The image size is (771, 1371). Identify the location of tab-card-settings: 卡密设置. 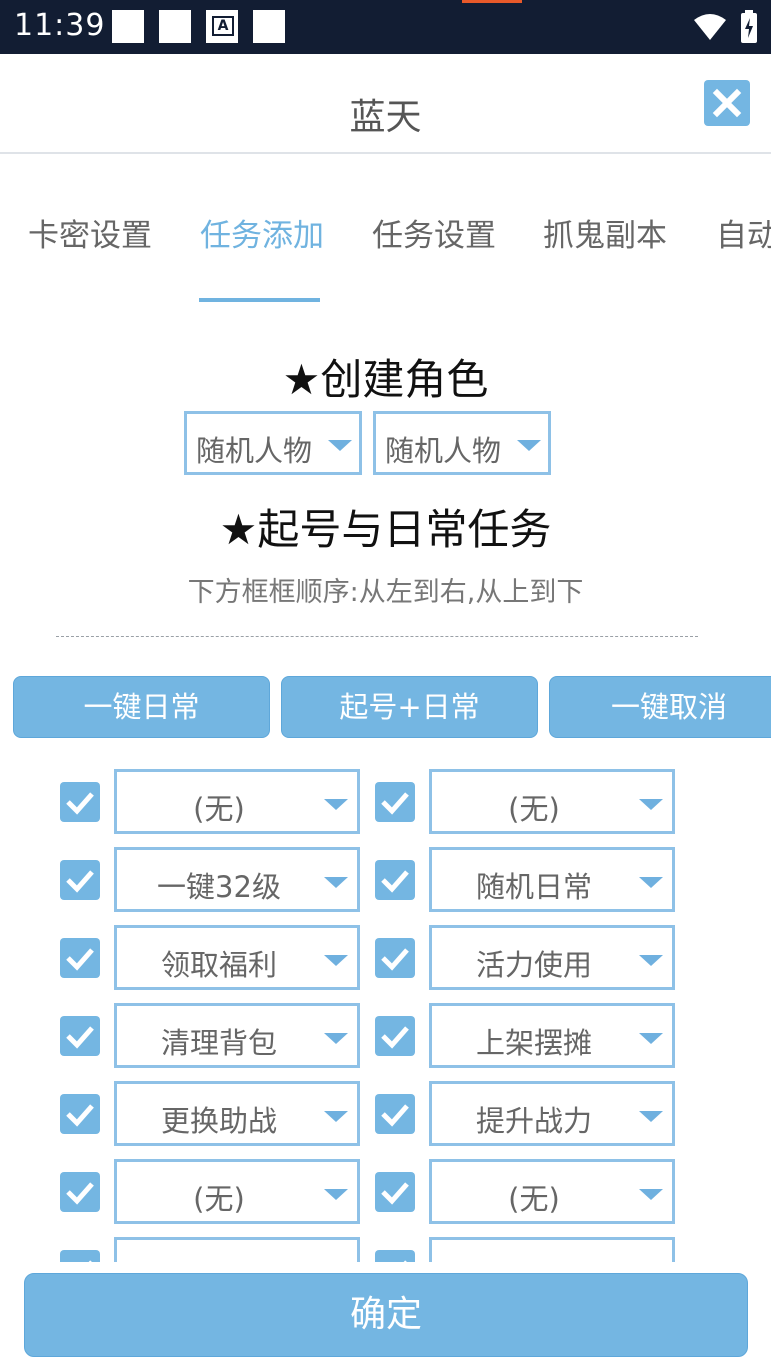
(90, 232).